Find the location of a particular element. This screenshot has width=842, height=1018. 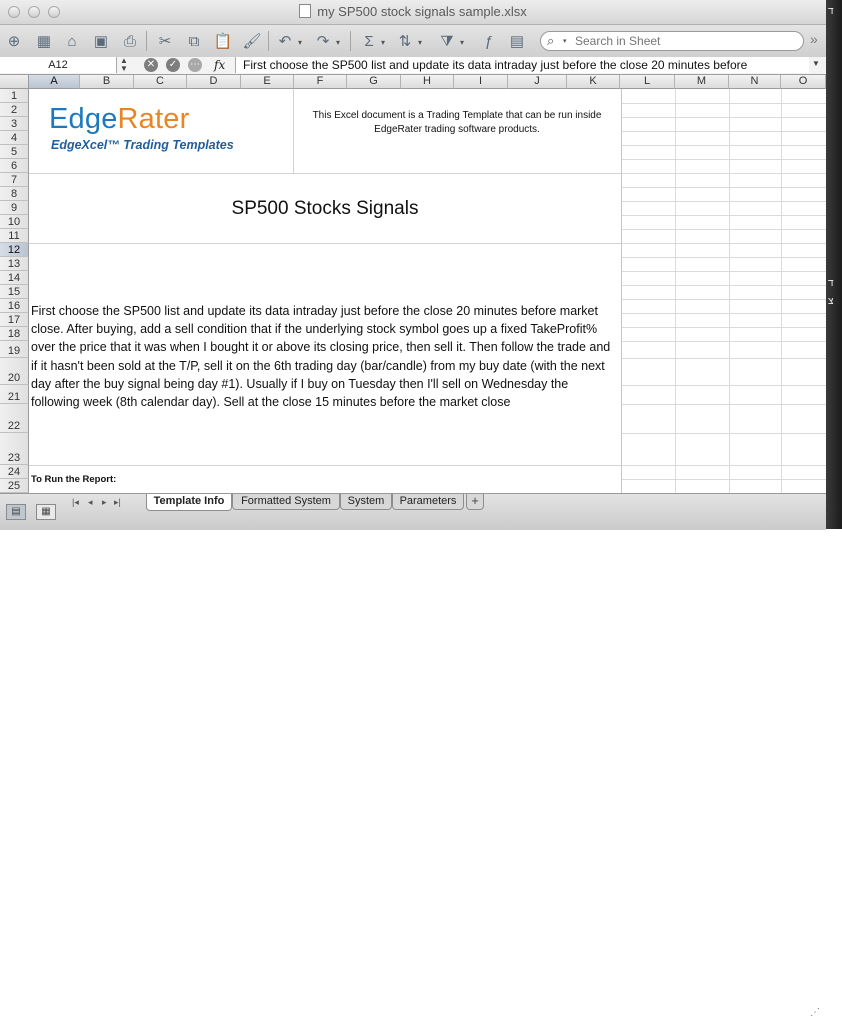

templates-icon: ▦ is located at coordinates (44, 41).